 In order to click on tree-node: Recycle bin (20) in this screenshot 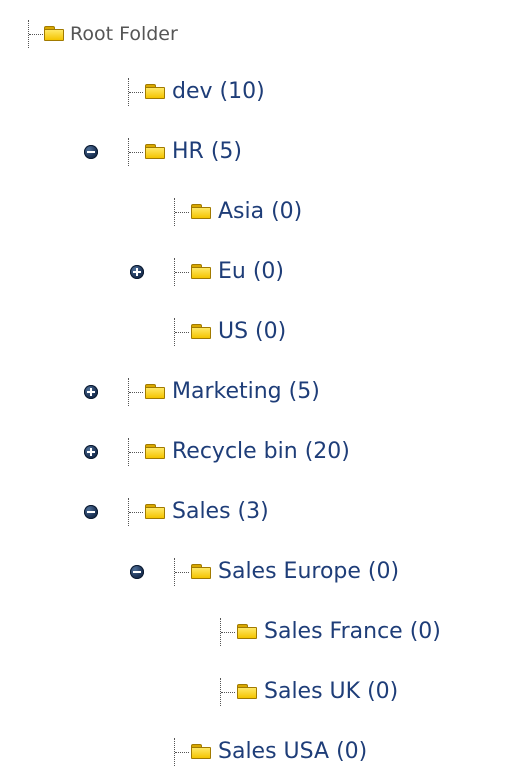, I will do `click(262, 452)`.